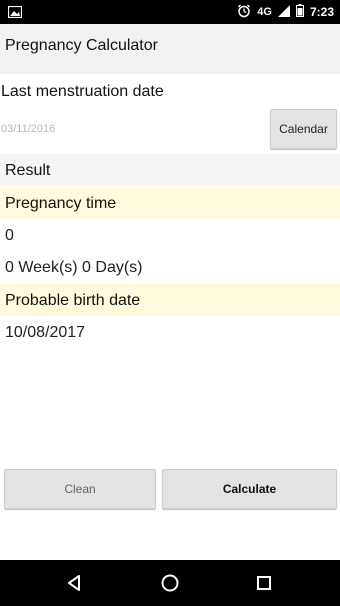 The width and height of the screenshot is (340, 606). I want to click on birth-date-value: 10/08/2017, so click(45, 332).